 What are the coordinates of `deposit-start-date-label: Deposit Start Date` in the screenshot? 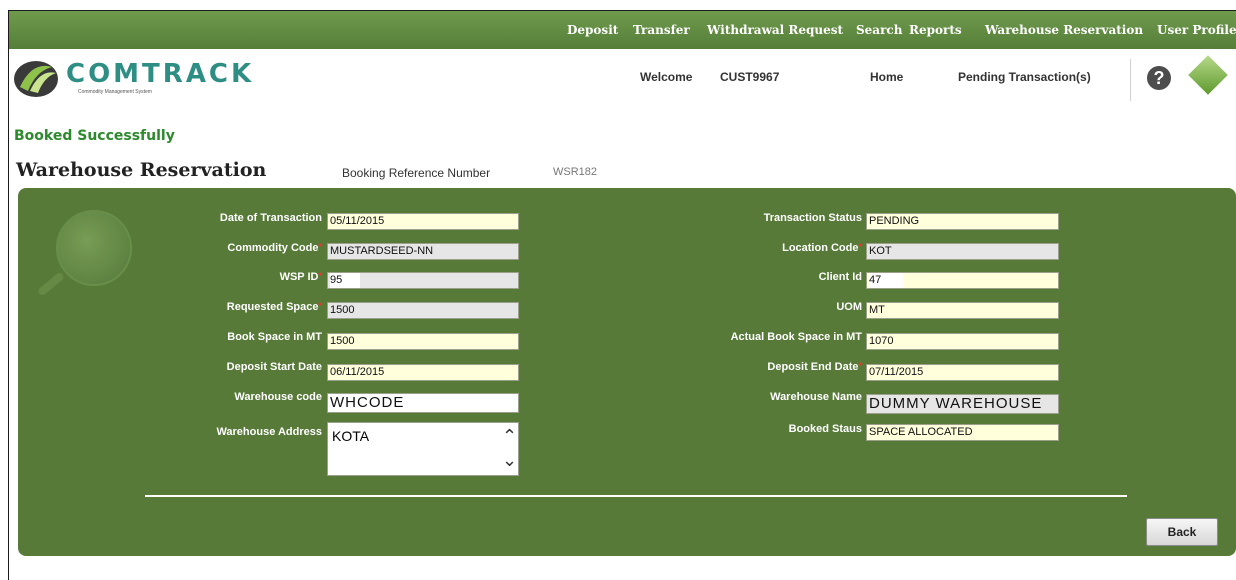 It's located at (274, 367).